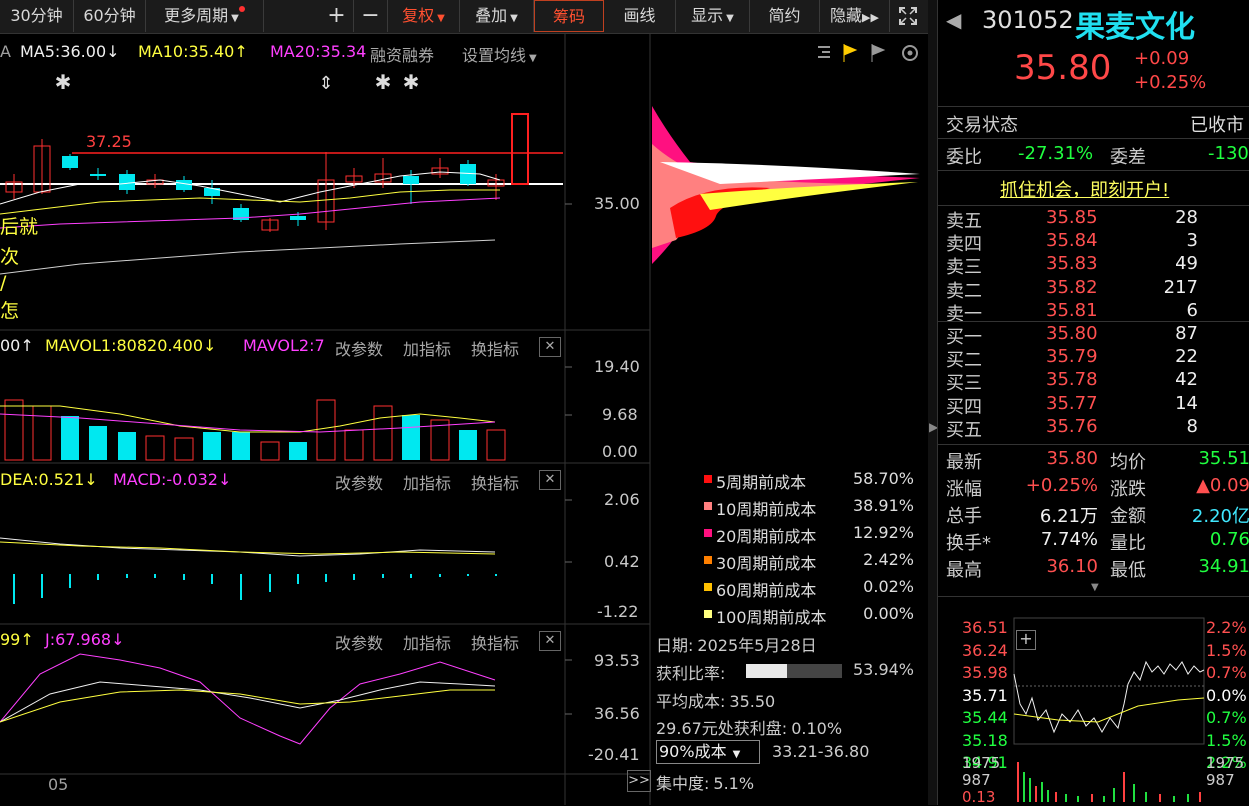  Describe the element at coordinates (713, 16) in the screenshot. I see `display-button: 显示 ▼` at that location.